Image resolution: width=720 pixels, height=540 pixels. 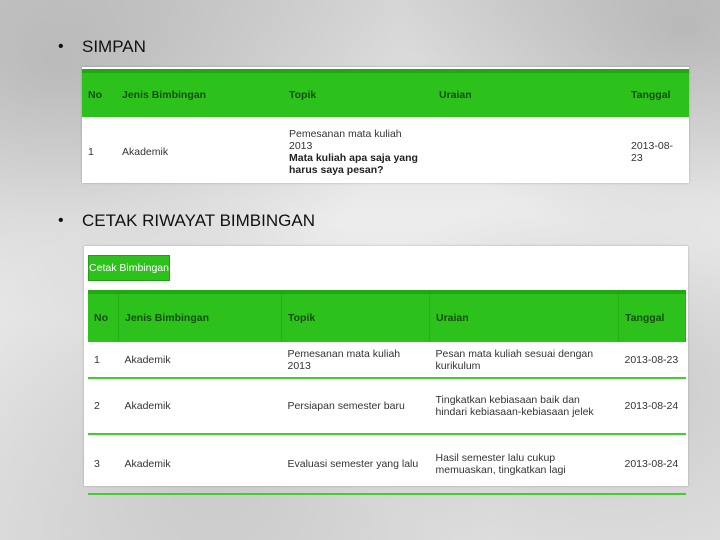 I want to click on bullet-simpan: • SIMPAN, so click(x=102, y=47).